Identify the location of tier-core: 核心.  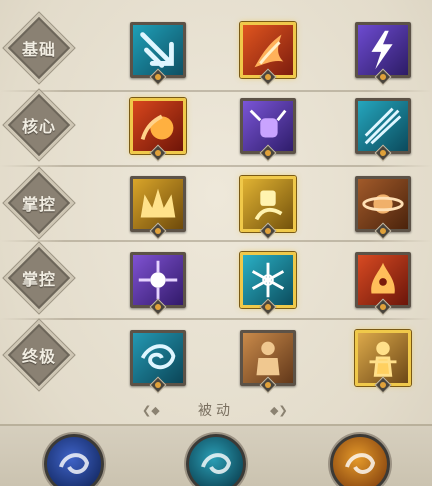
(39, 125).